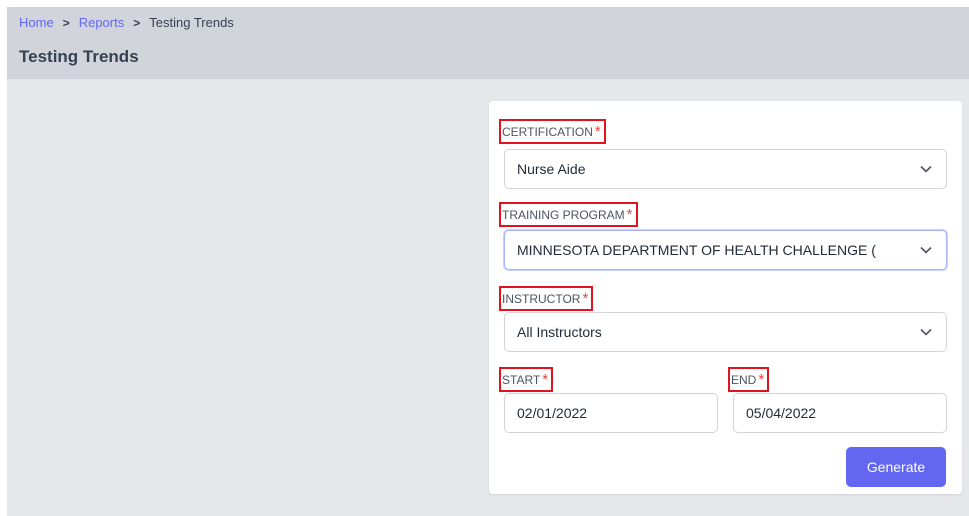 Image resolution: width=969 pixels, height=516 pixels. What do you see at coordinates (521, 380) in the screenshot?
I see `start-label-text: START` at bounding box center [521, 380].